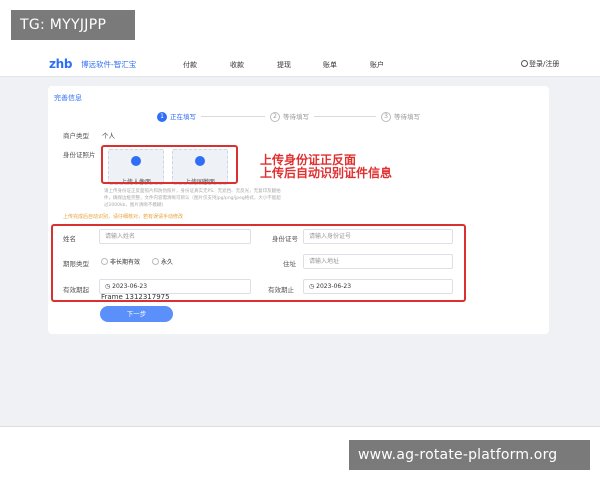 Image resolution: width=600 pixels, height=480 pixels. I want to click on divider, so click(300, 426).